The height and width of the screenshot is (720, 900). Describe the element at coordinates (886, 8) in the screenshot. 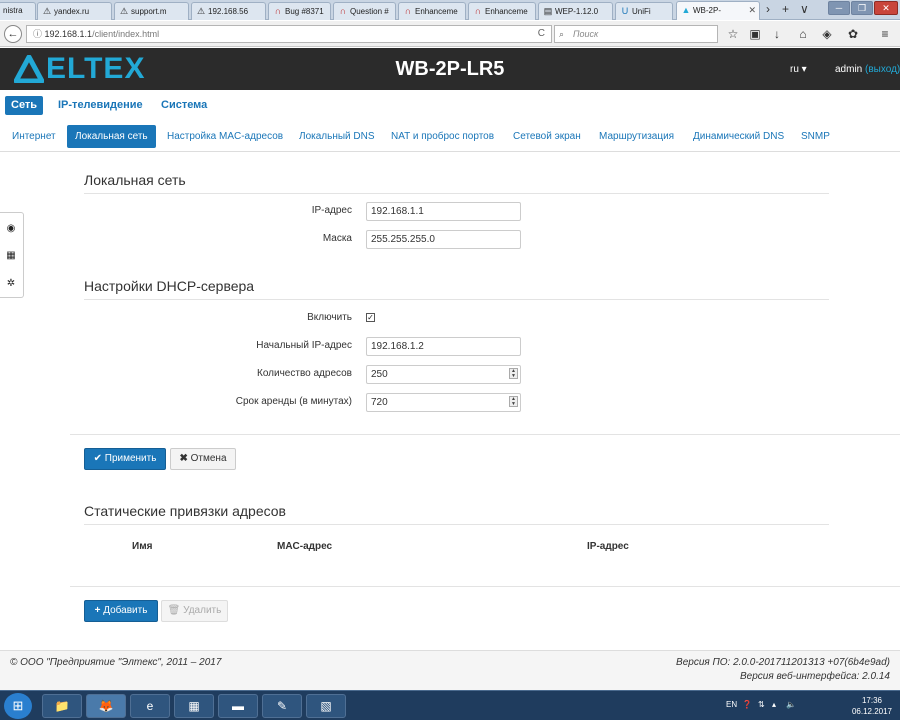

I see `close-window-icon: ✕` at that location.